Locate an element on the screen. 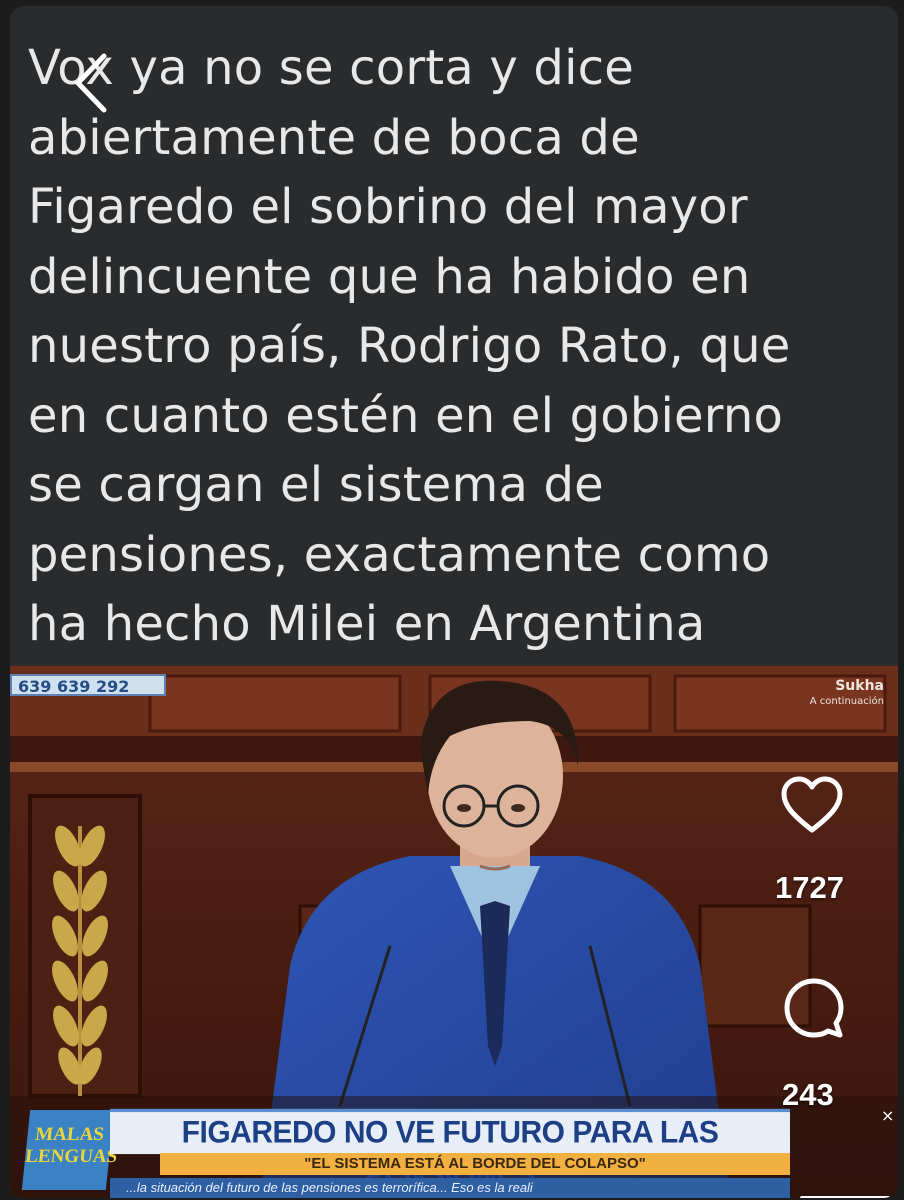  close-icon: × is located at coordinates (887, 1115).